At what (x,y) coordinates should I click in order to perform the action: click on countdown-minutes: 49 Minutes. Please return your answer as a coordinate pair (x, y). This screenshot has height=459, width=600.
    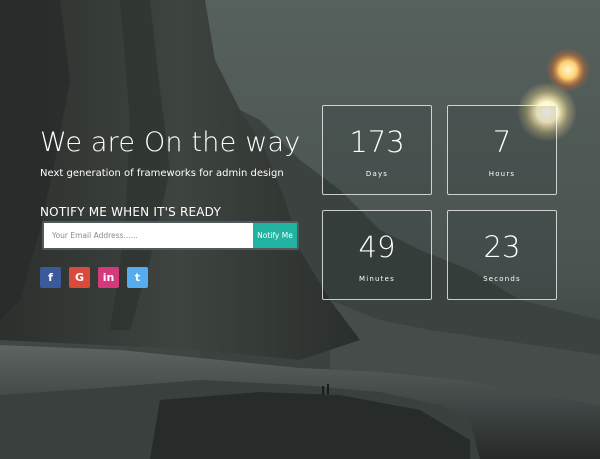
    Looking at the image, I should click on (377, 255).